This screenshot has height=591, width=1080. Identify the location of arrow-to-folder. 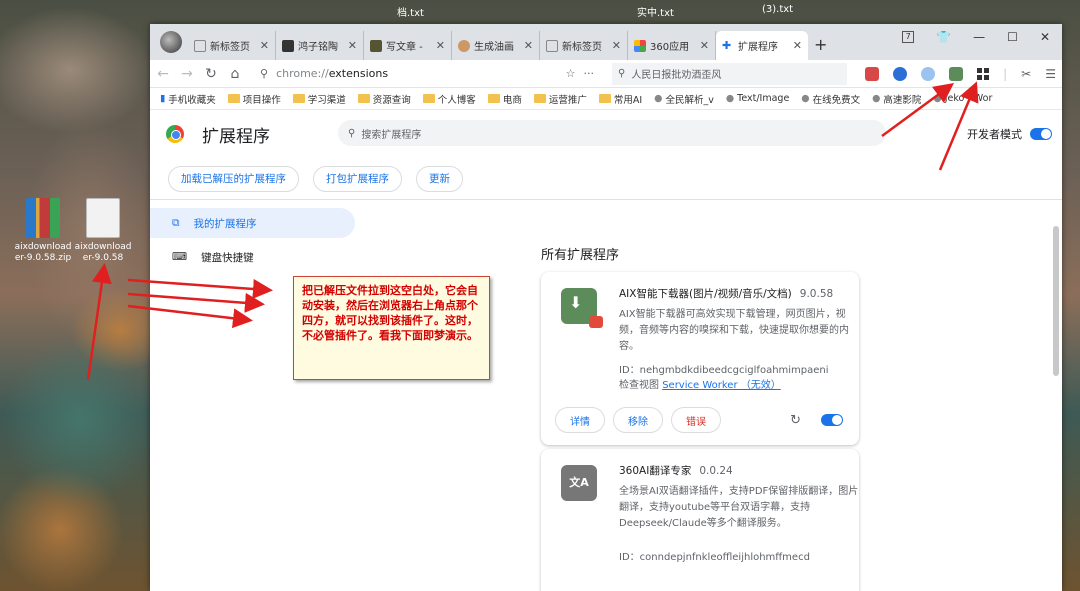
(99, 322).